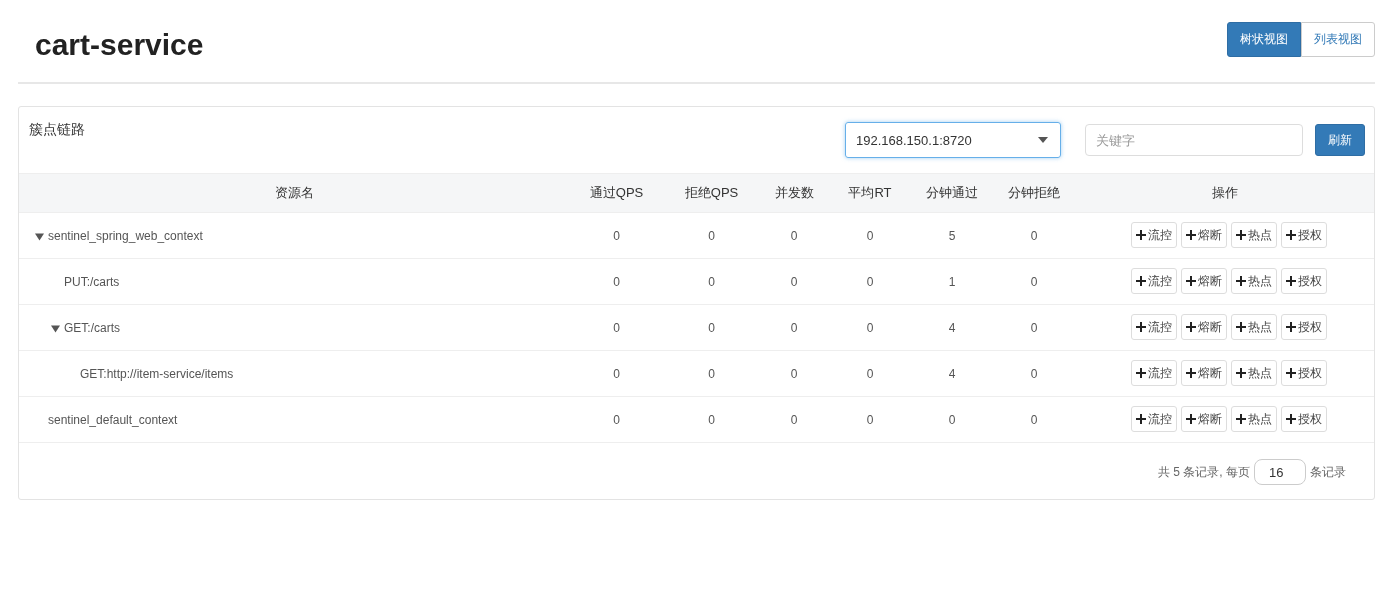  Describe the element at coordinates (616, 193) in the screenshot. I see `column-header: 通过QPS` at that location.